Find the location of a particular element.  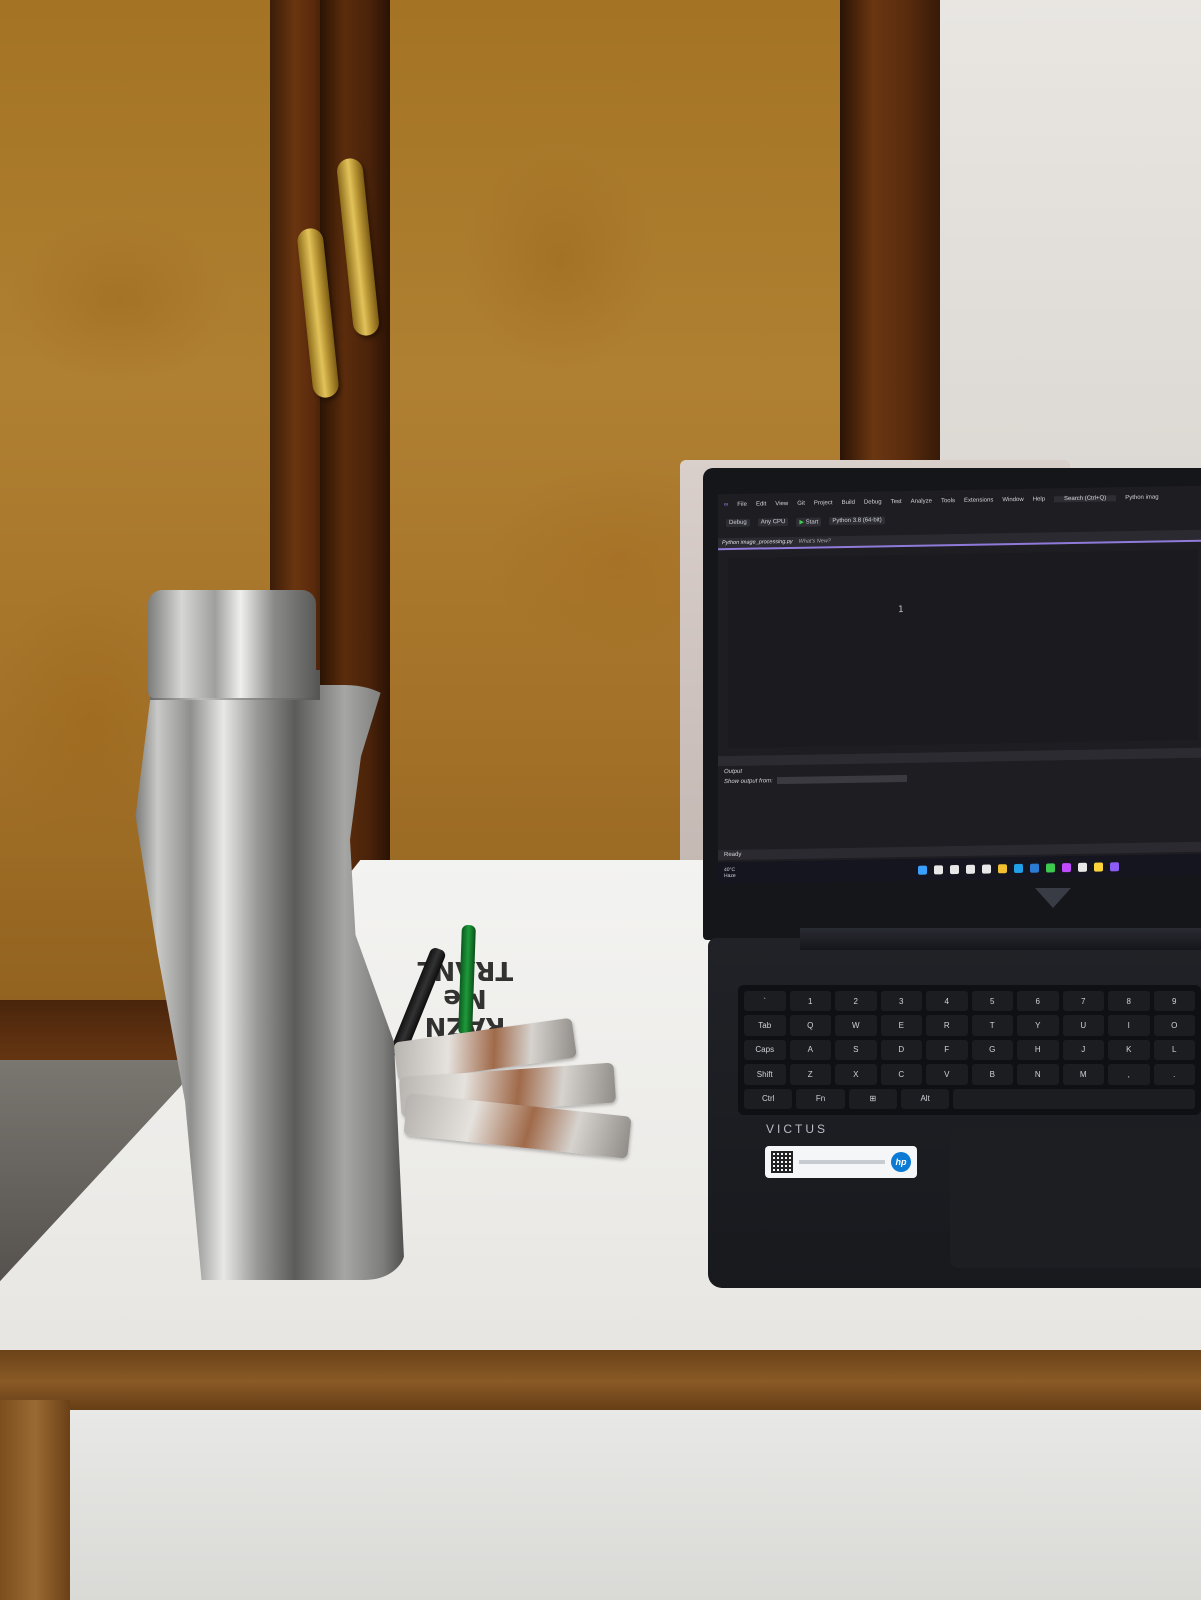

key: Fn is located at coordinates (820, 1098).